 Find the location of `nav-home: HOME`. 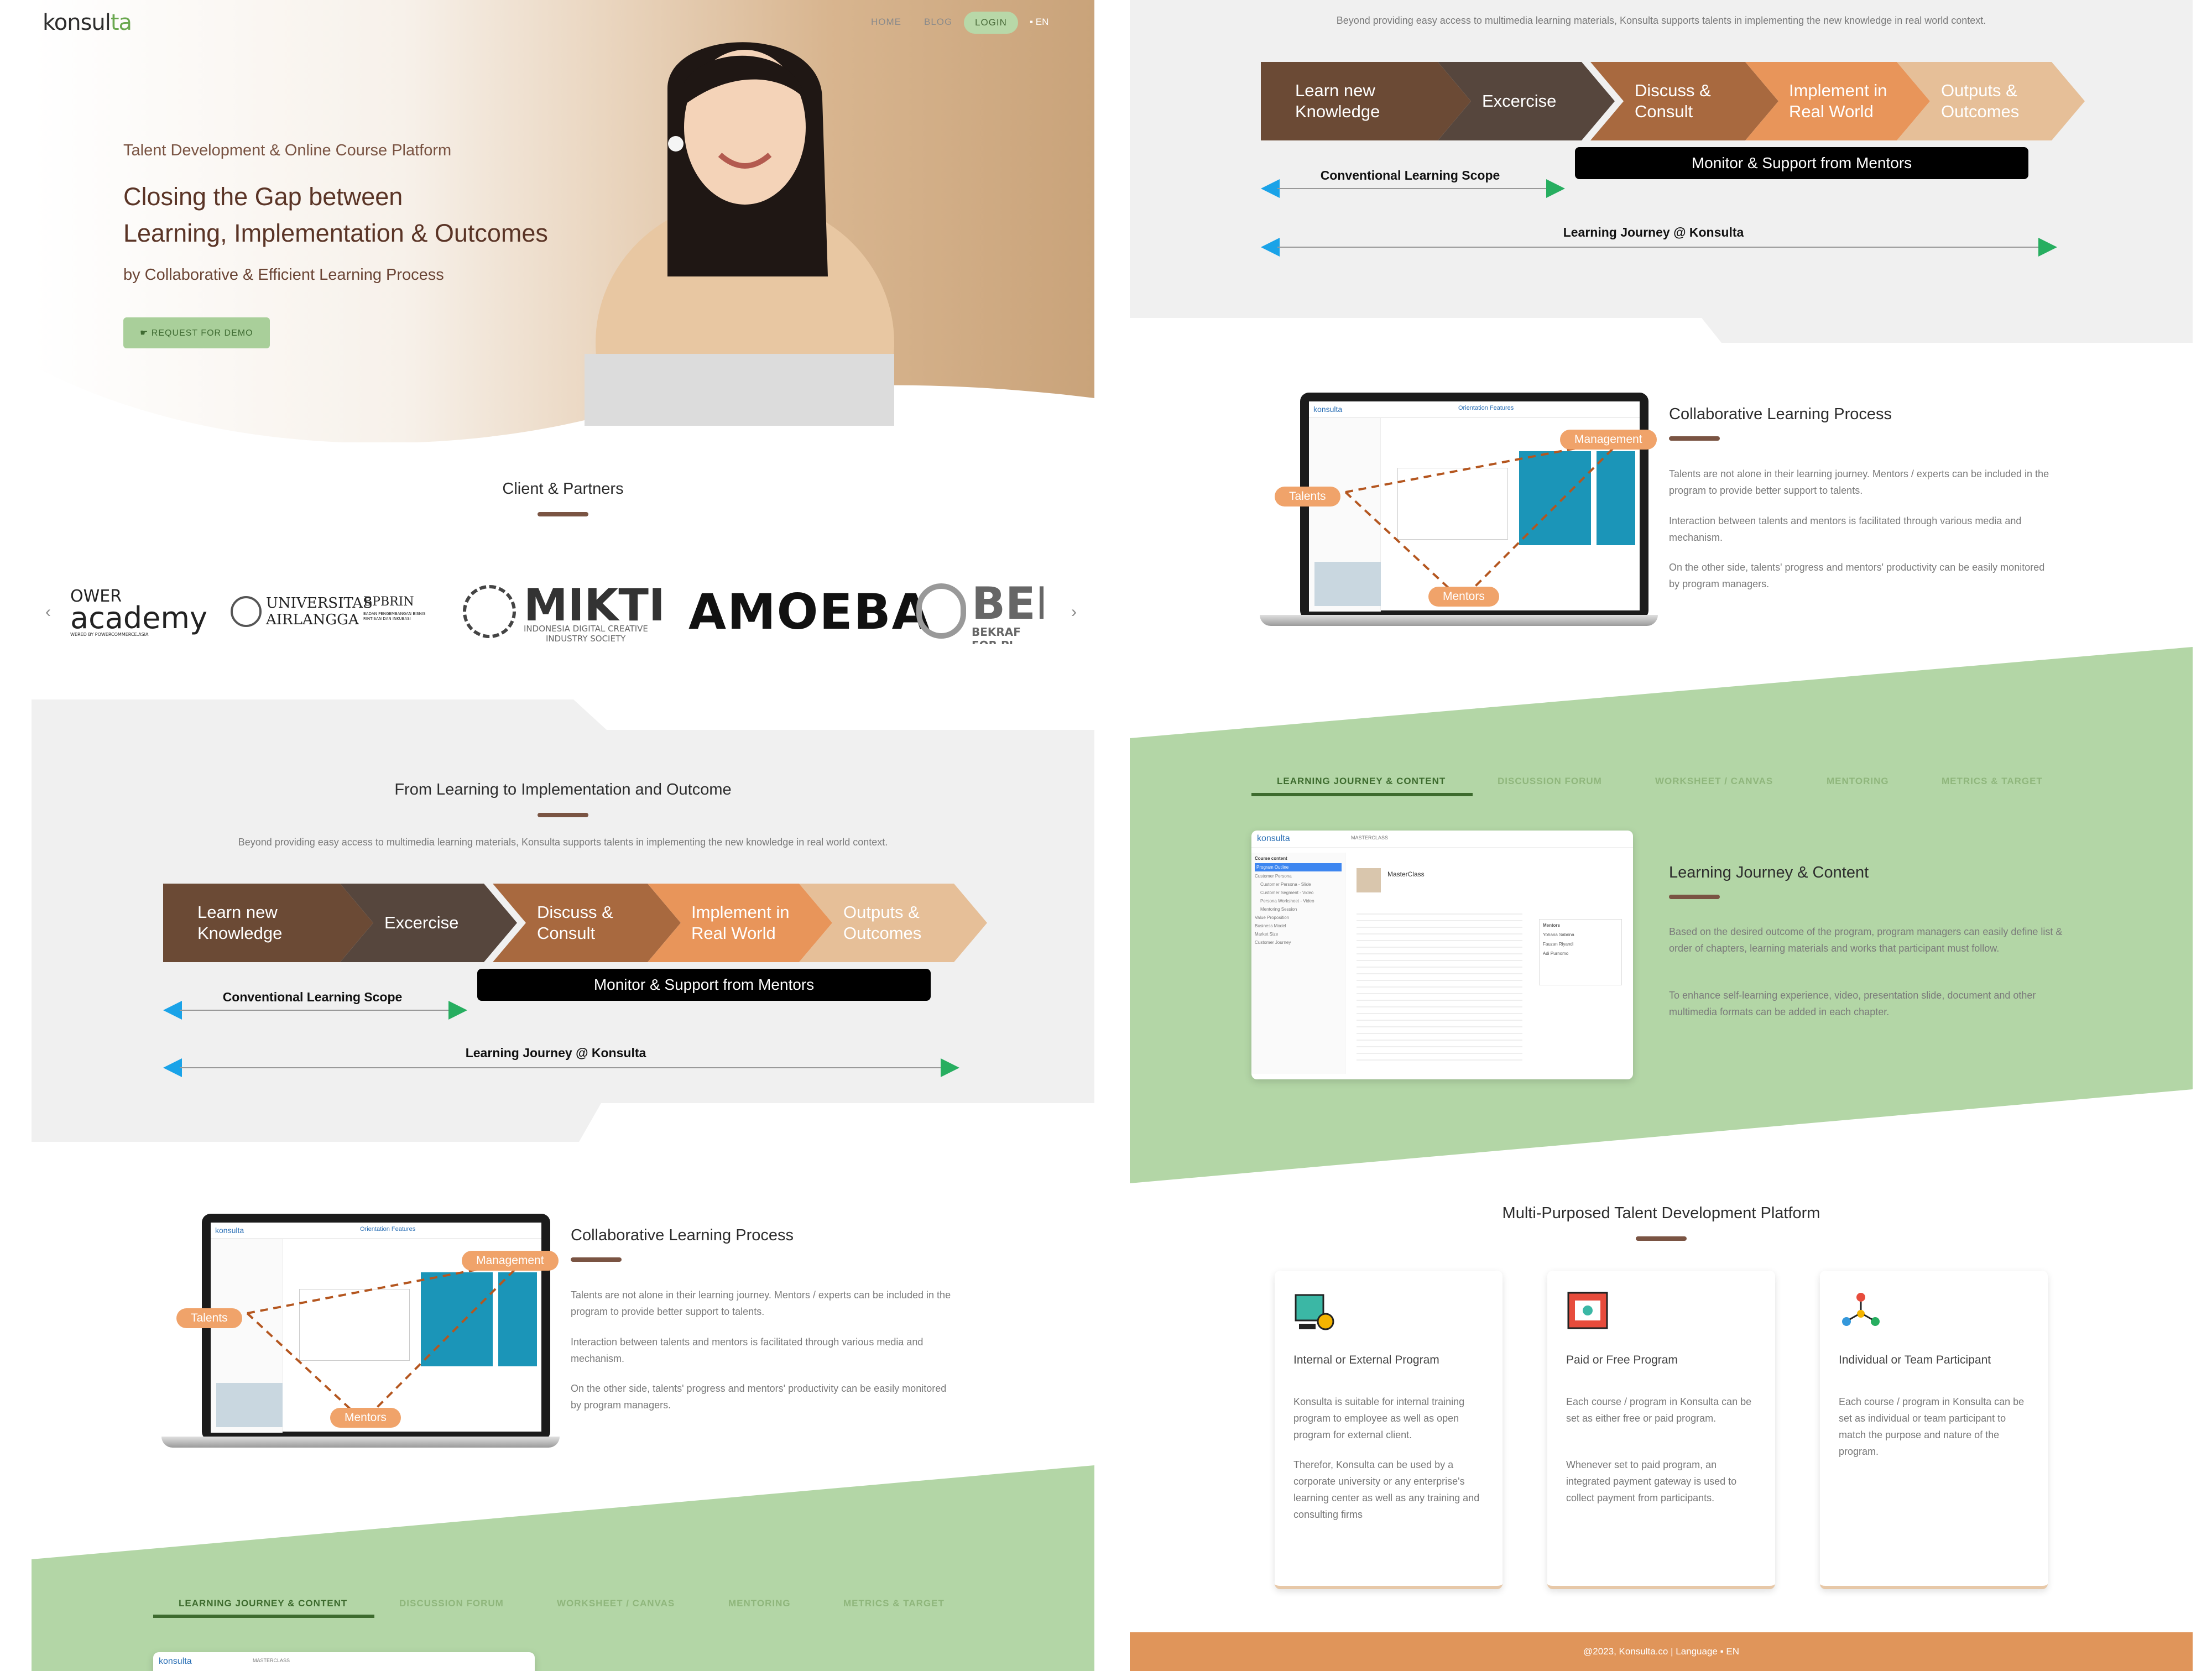

nav-home: HOME is located at coordinates (886, 22).